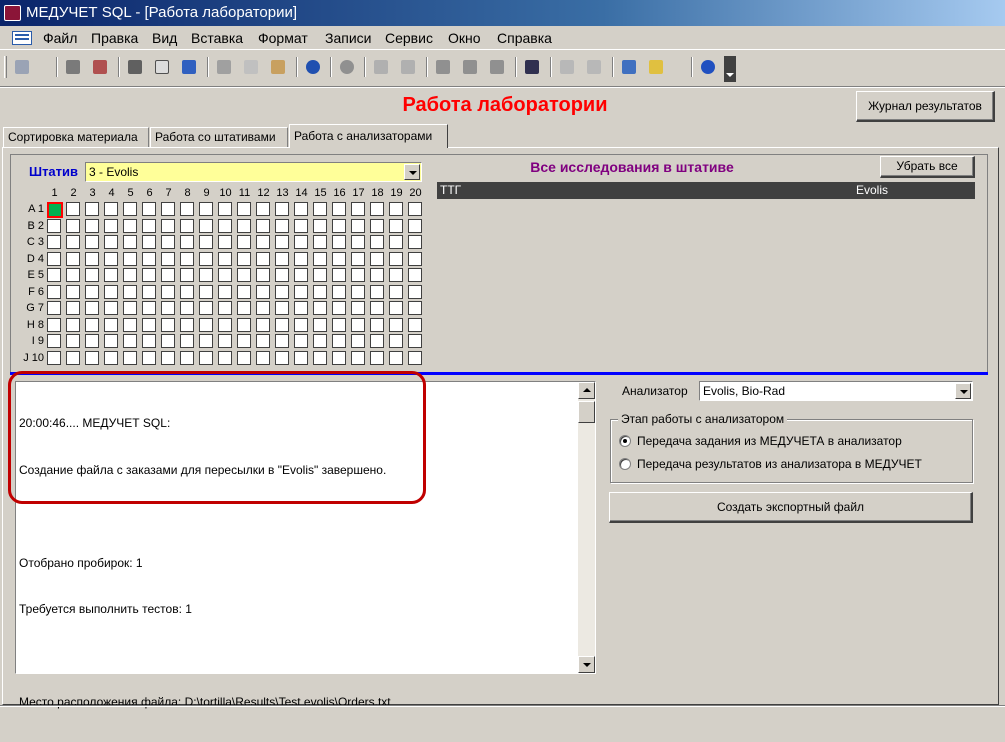 This screenshot has height=742, width=1005. What do you see at coordinates (524, 38) in the screenshot?
I see `menu-help: Справка` at bounding box center [524, 38].